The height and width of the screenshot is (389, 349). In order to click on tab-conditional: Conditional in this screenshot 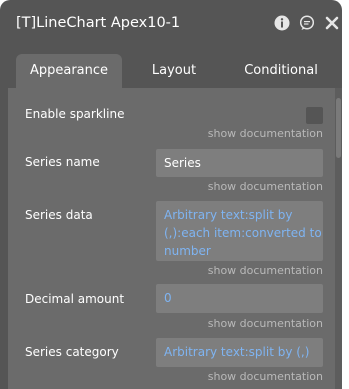, I will do `click(281, 71)`.